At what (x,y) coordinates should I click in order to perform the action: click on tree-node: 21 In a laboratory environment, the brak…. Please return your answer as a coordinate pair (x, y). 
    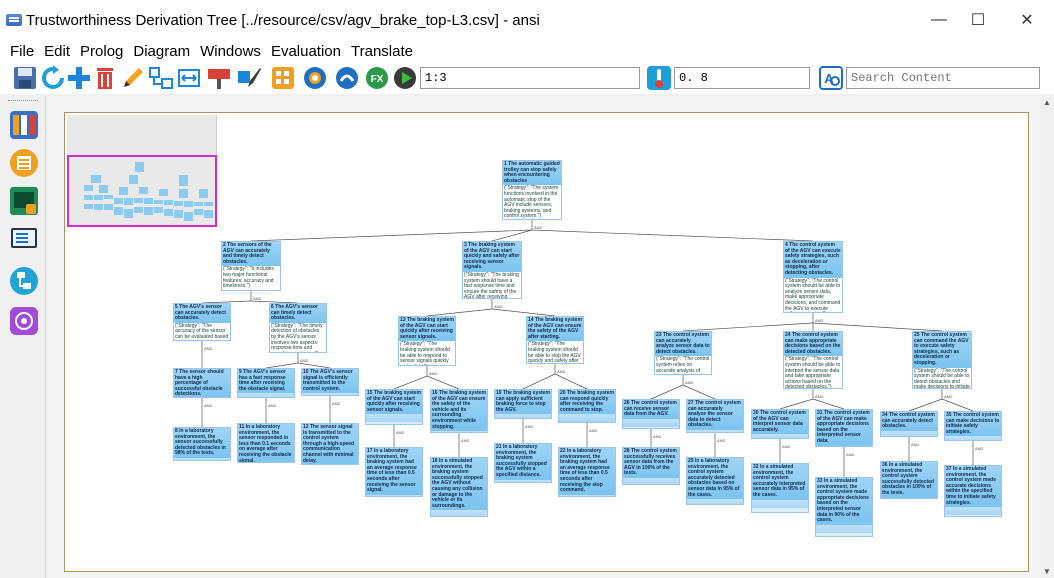
    Looking at the image, I should click on (523, 463).